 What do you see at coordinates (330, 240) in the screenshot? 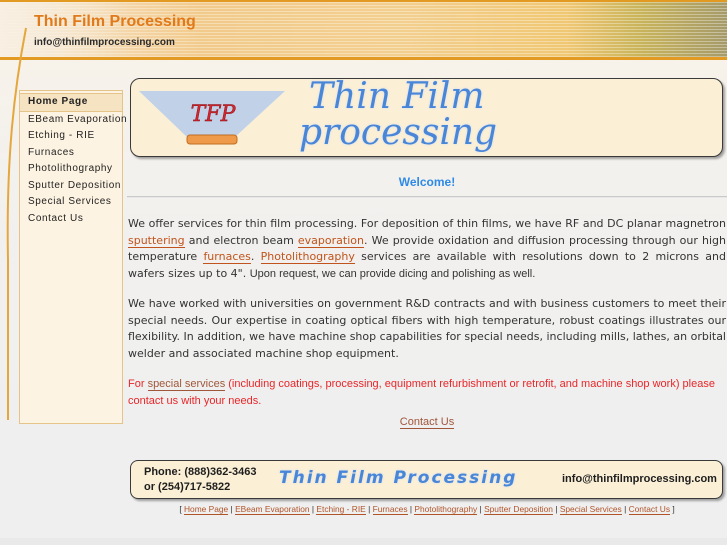
I see `link-evaporation: evaporation` at bounding box center [330, 240].